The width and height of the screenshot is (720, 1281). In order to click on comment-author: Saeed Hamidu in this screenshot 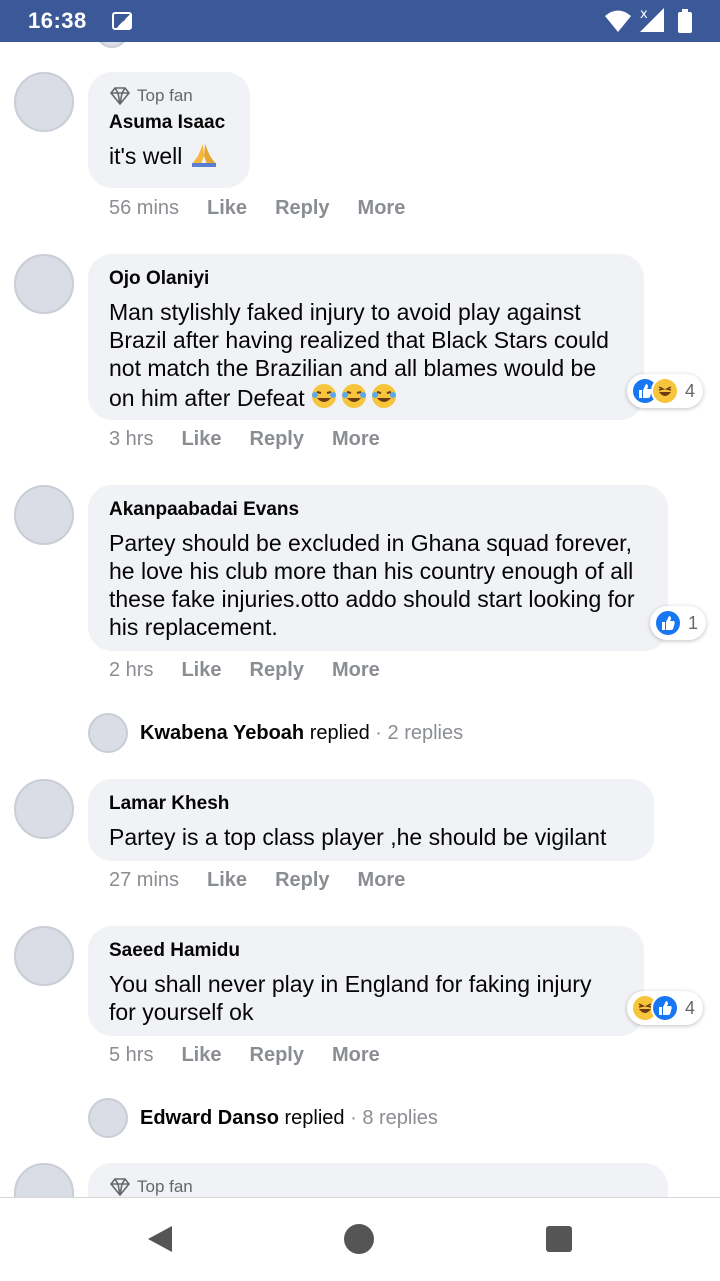, I will do `click(366, 951)`.